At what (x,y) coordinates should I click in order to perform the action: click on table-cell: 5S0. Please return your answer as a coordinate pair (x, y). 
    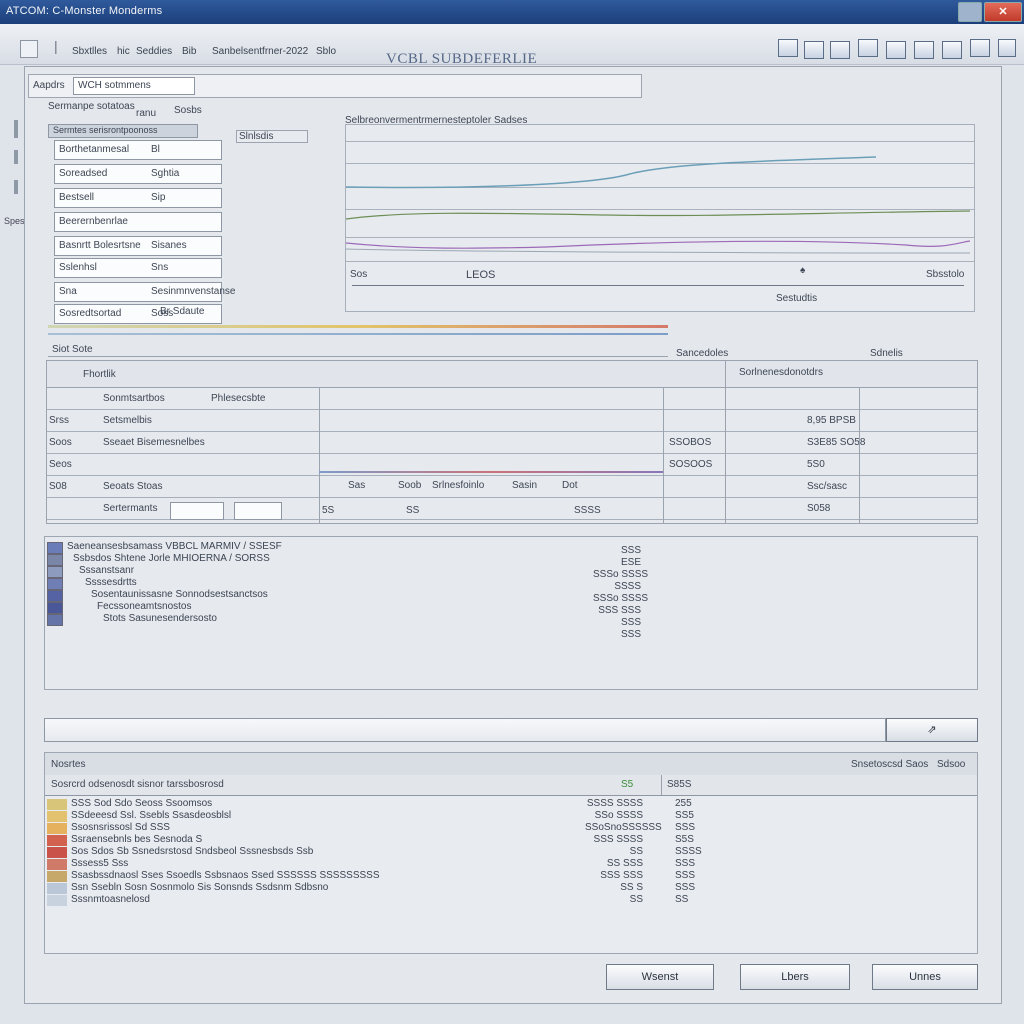
    Looking at the image, I should click on (816, 464).